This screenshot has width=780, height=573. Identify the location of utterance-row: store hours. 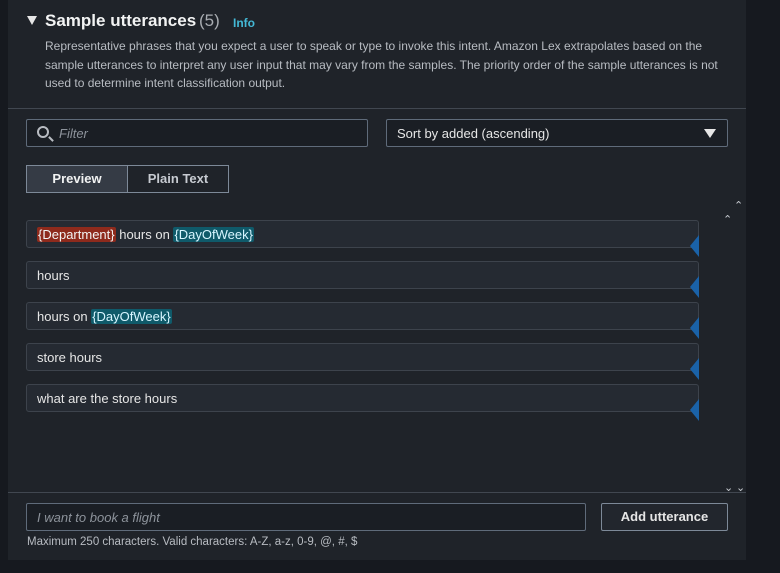
(362, 361).